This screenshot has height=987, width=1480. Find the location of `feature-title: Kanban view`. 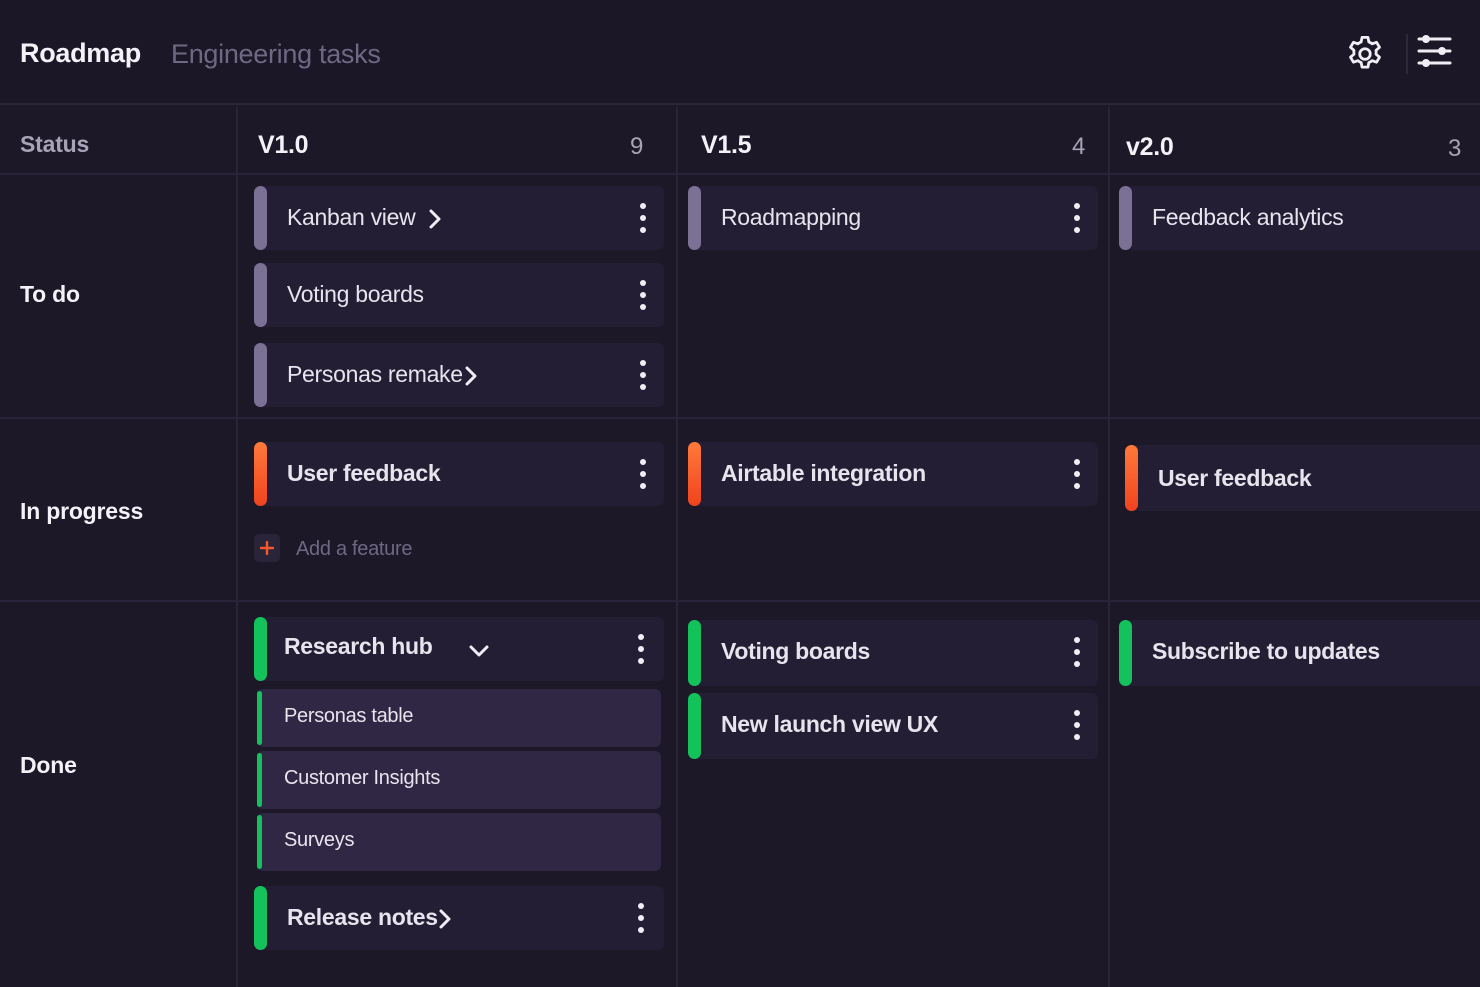

feature-title: Kanban view is located at coordinates (351, 217).